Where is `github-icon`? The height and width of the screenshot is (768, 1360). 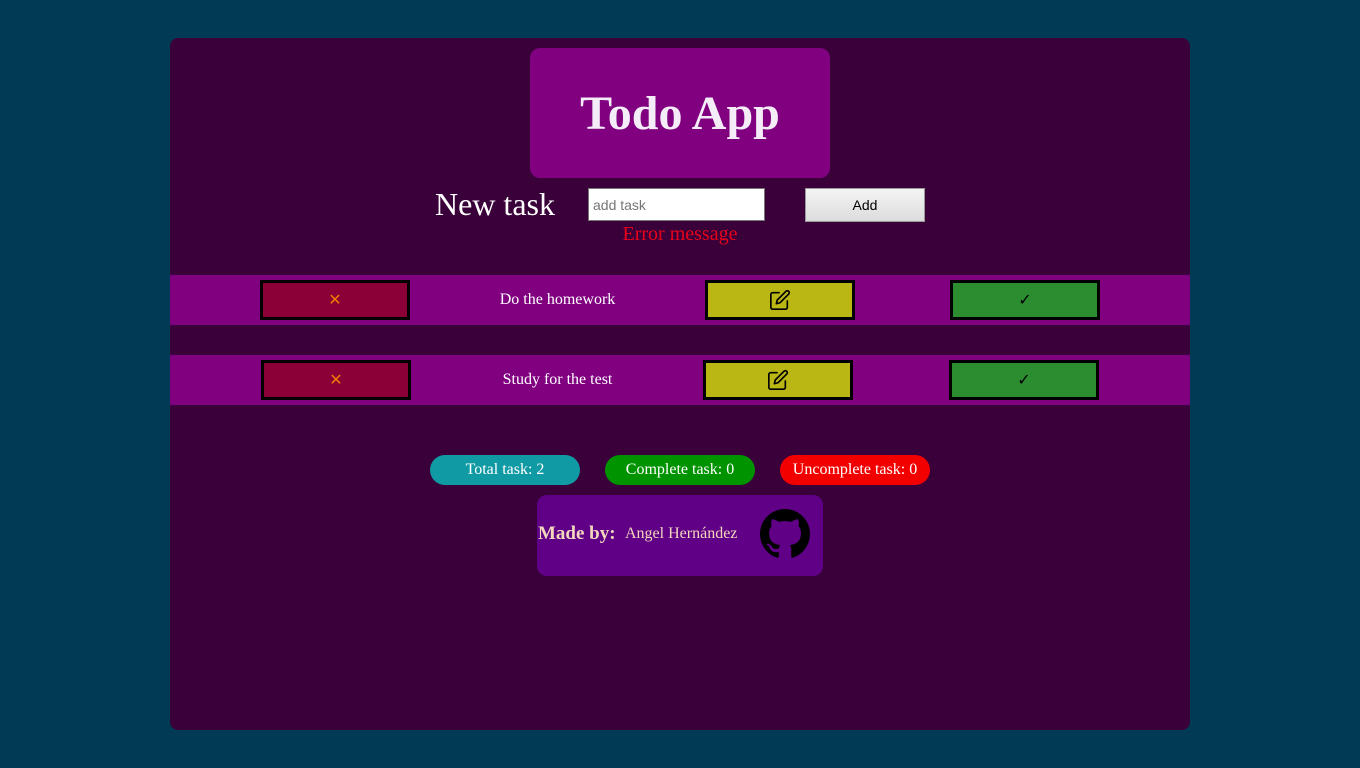 github-icon is located at coordinates (785, 533).